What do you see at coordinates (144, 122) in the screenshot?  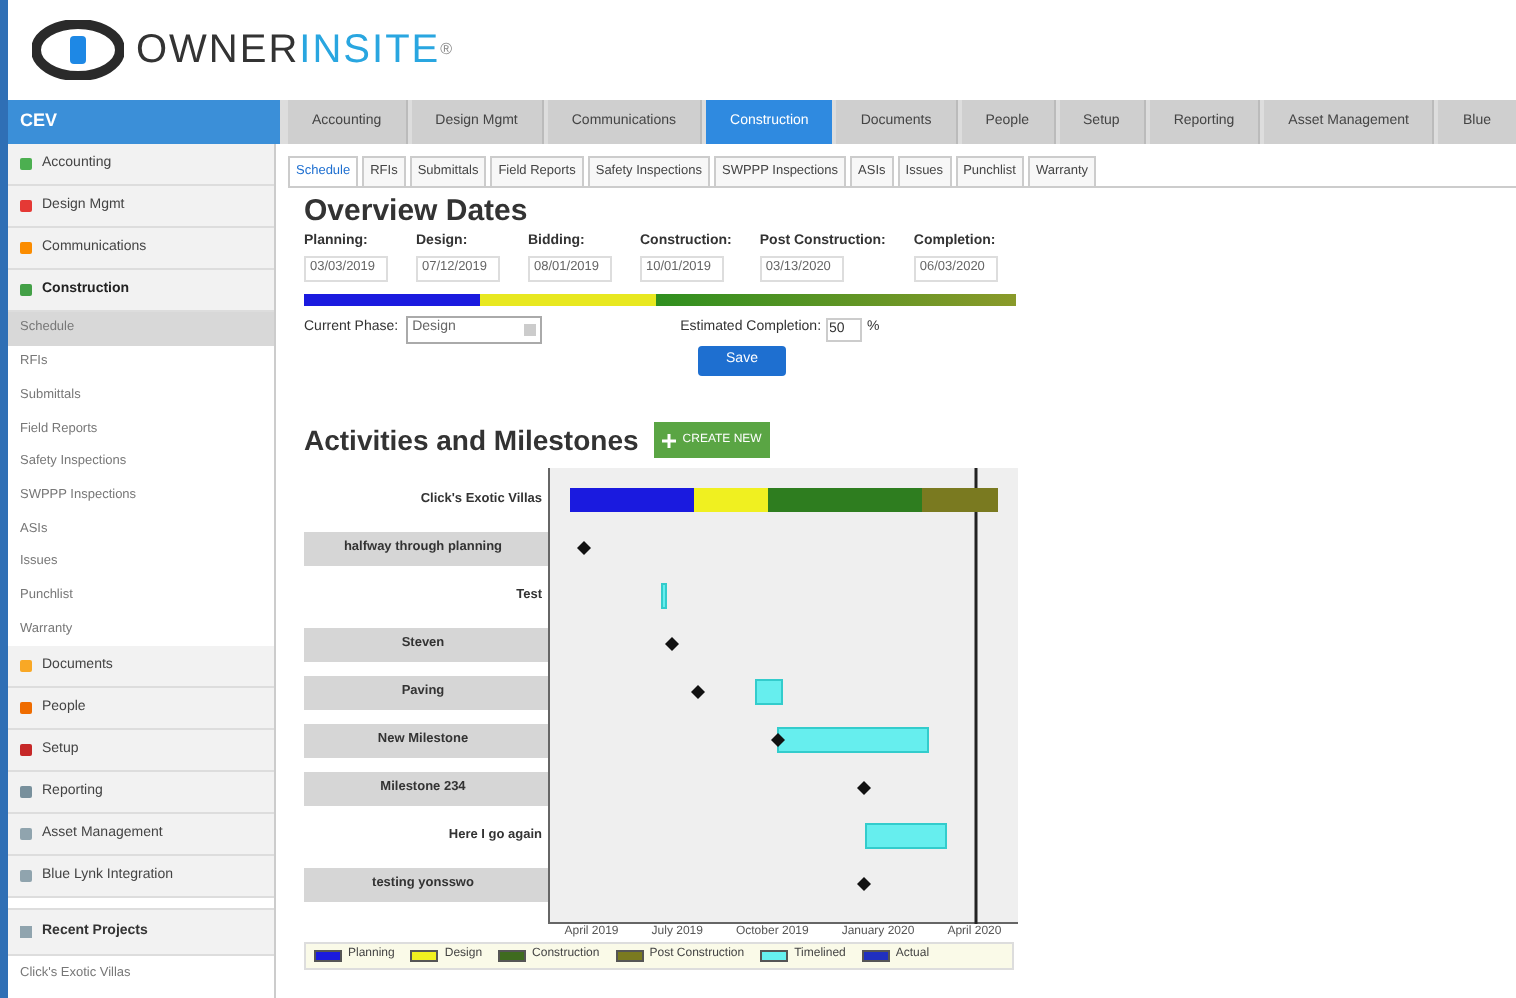 I see `project-header: CEV` at bounding box center [144, 122].